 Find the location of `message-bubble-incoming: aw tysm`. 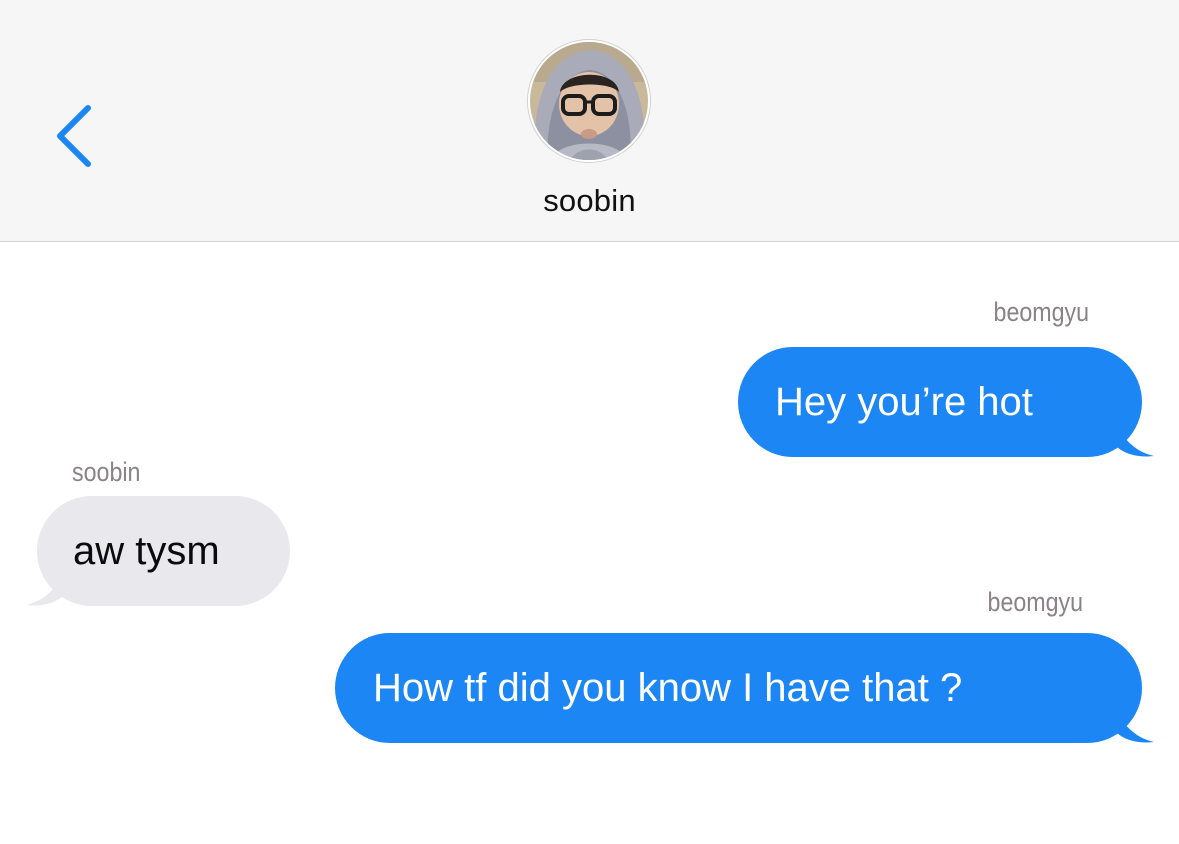

message-bubble-incoming: aw tysm is located at coordinates (163, 551).